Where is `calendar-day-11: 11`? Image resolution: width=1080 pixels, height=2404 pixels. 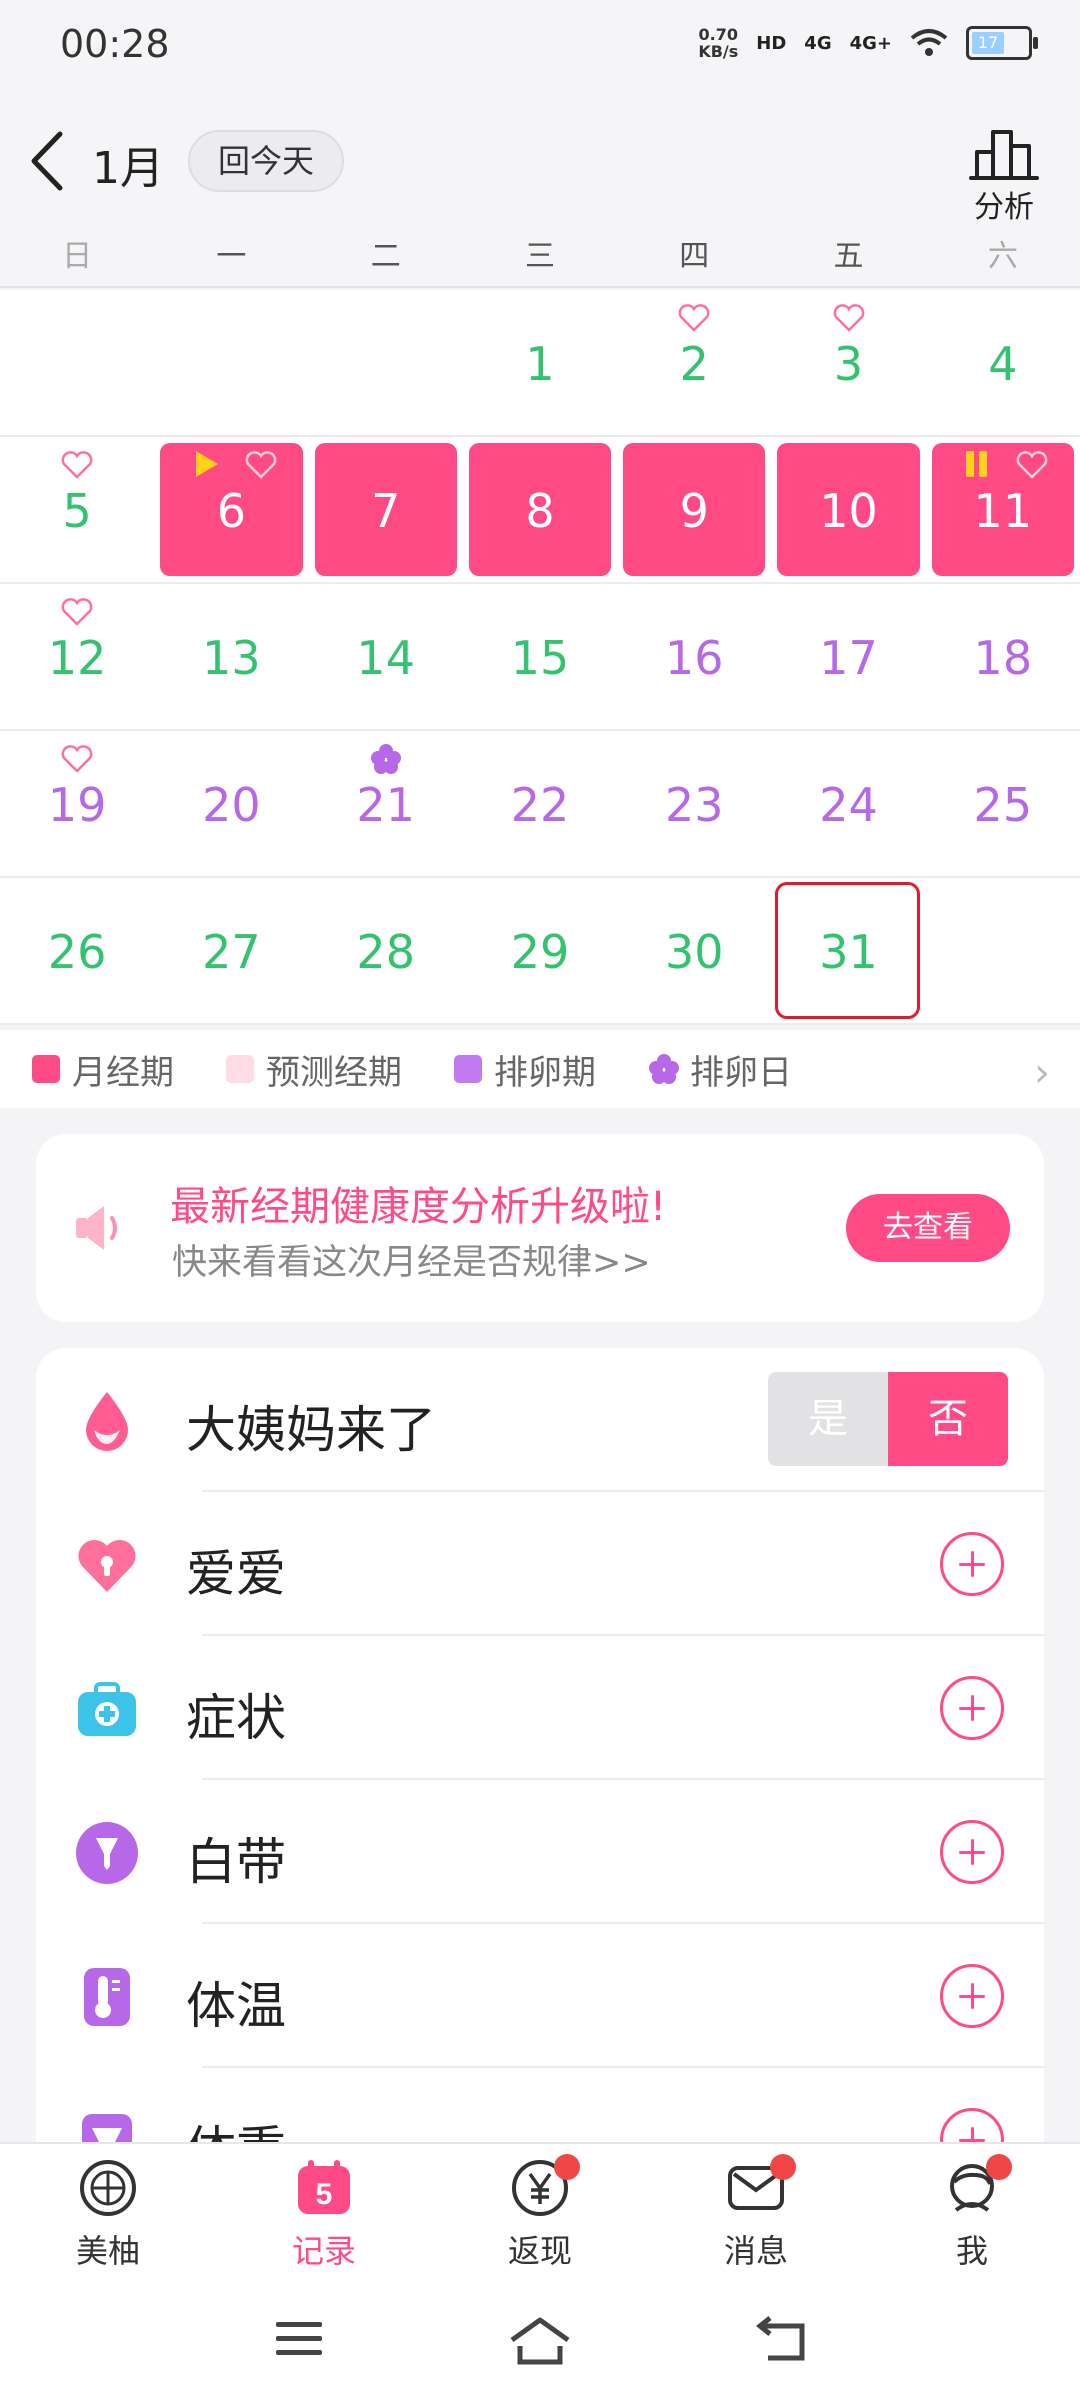 calendar-day-11: 11 is located at coordinates (1003, 509).